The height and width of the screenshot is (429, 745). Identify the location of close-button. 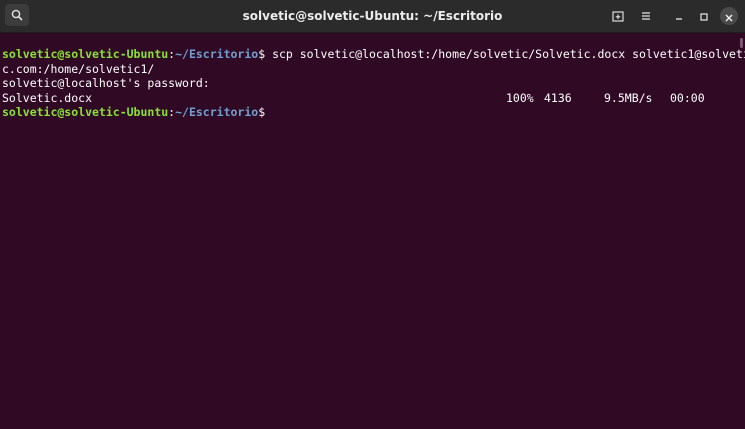
(729, 16).